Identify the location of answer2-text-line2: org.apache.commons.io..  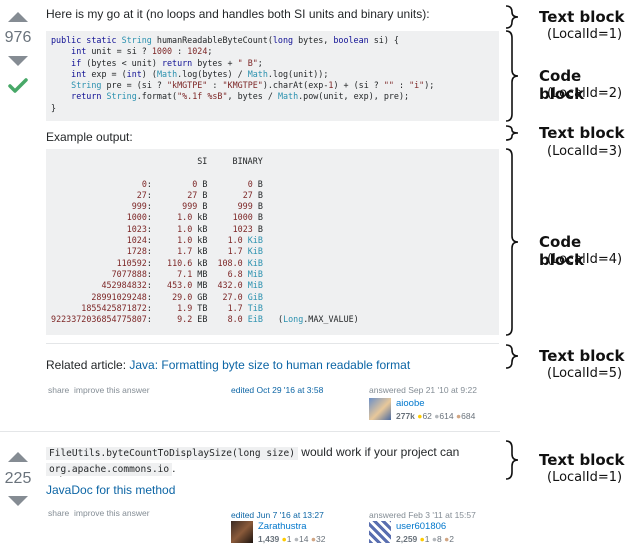
(110, 469).